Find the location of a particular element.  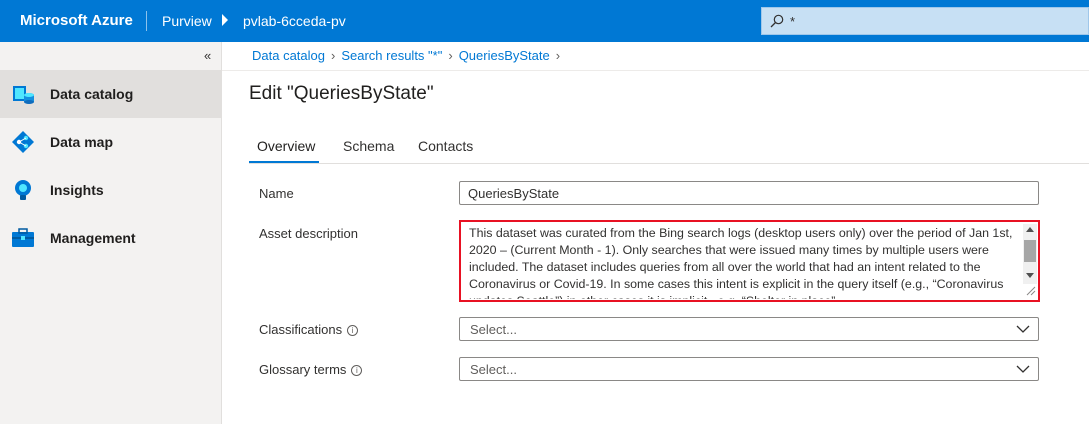

sidebar-item-management: Management is located at coordinates (110, 238).